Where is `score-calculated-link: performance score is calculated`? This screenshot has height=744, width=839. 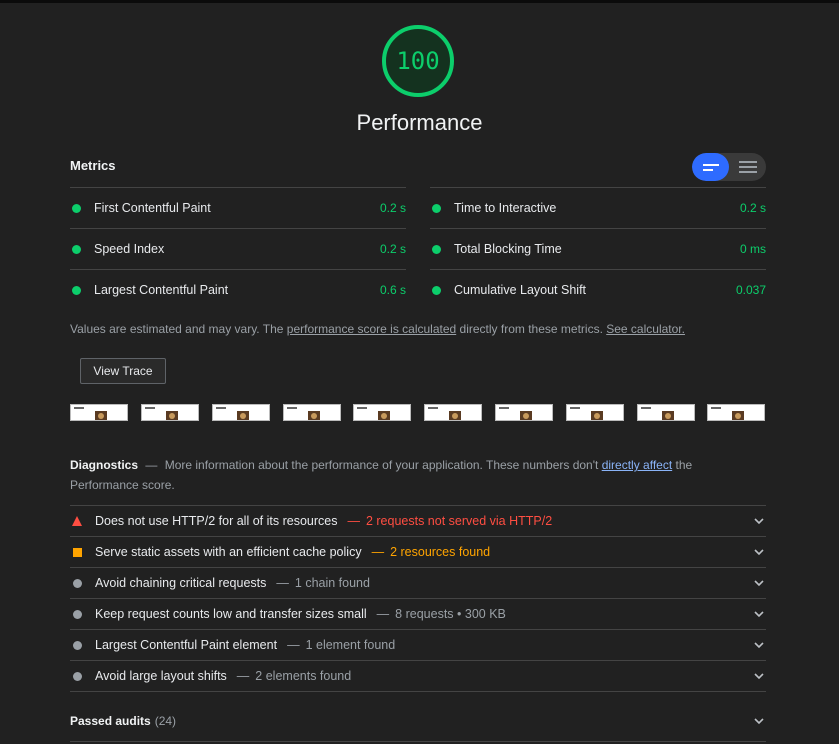 score-calculated-link: performance score is calculated is located at coordinates (371, 329).